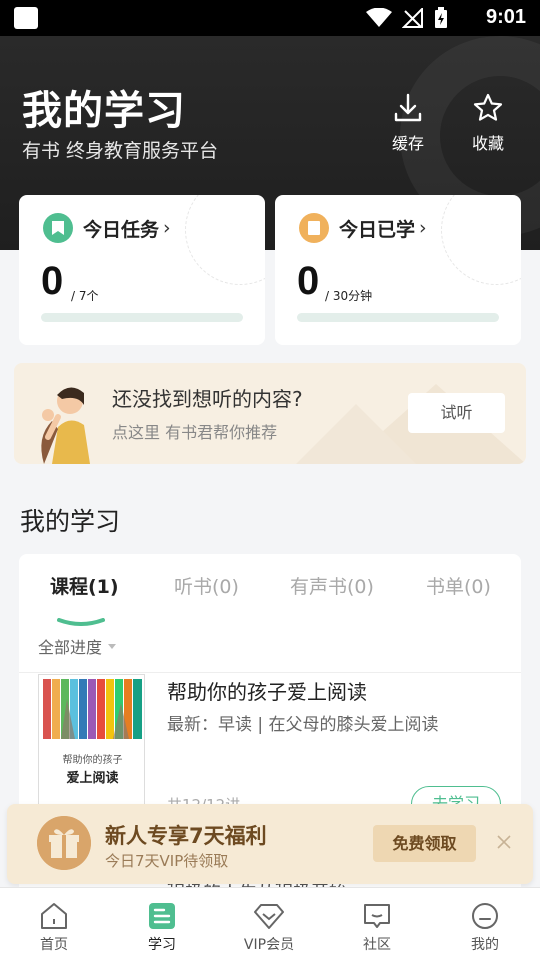 This screenshot has height=960, width=540. What do you see at coordinates (206, 585) in the screenshot?
I see `tab-audiobook-summary: 听书(0)` at bounding box center [206, 585].